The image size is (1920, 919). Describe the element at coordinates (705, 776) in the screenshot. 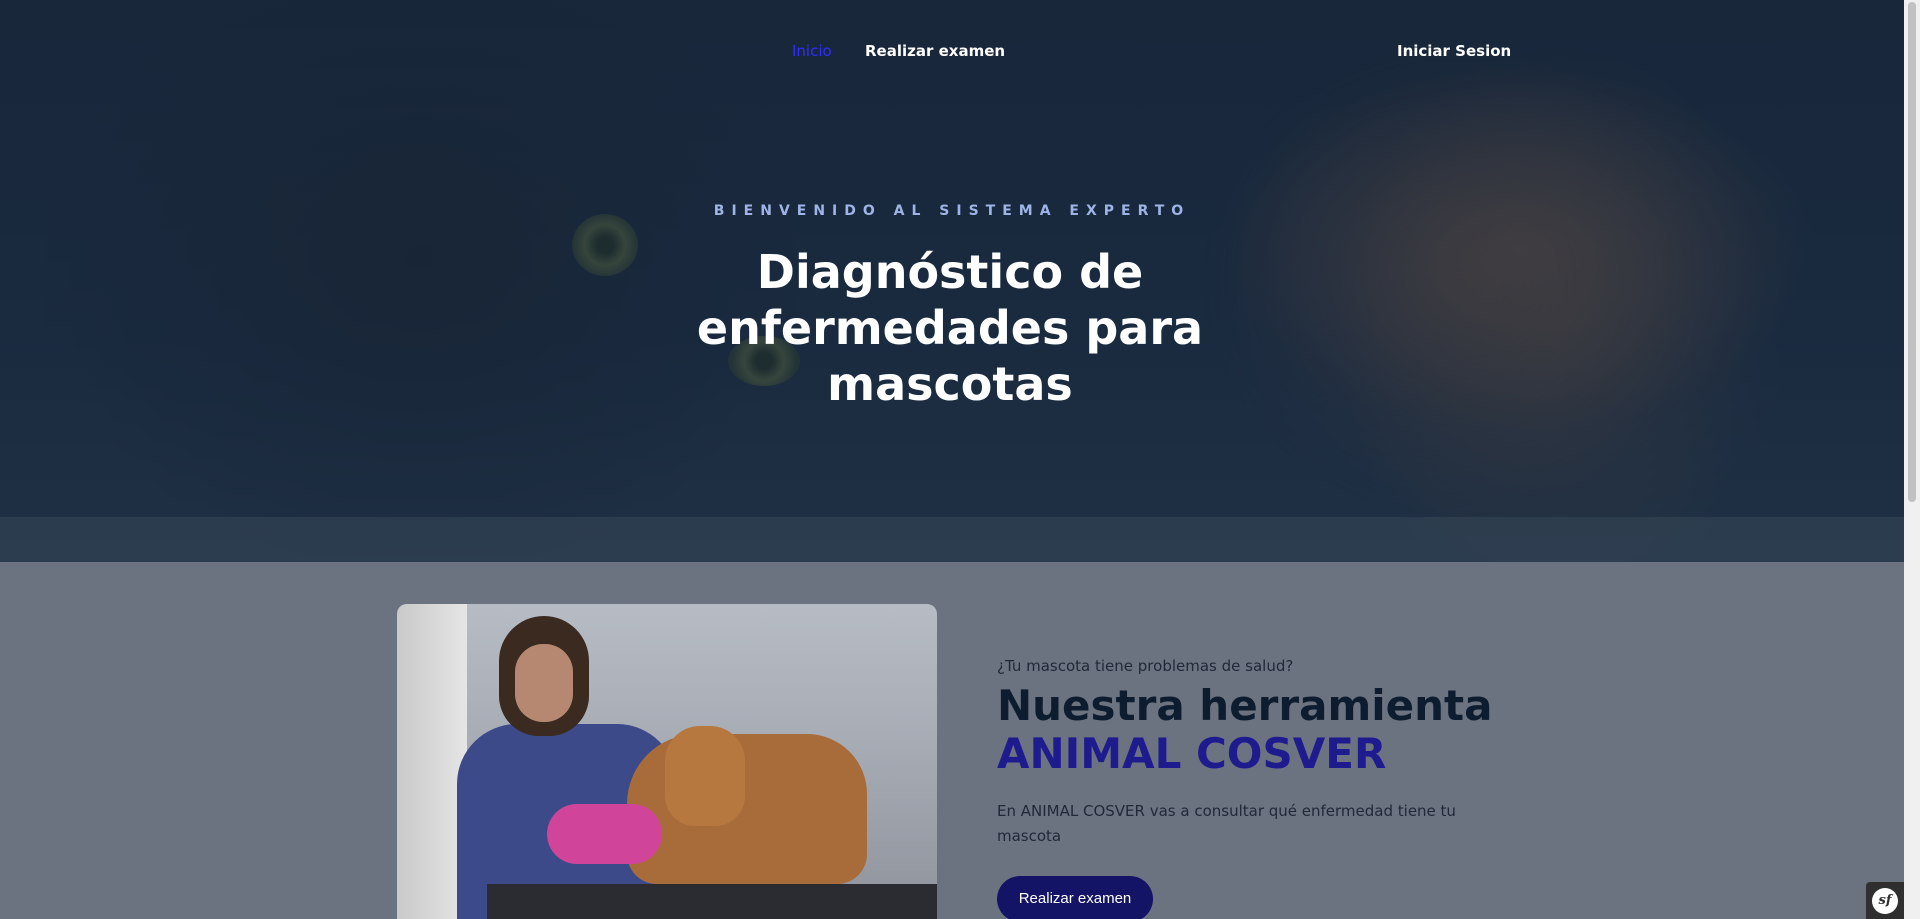

I see `dog-head` at that location.